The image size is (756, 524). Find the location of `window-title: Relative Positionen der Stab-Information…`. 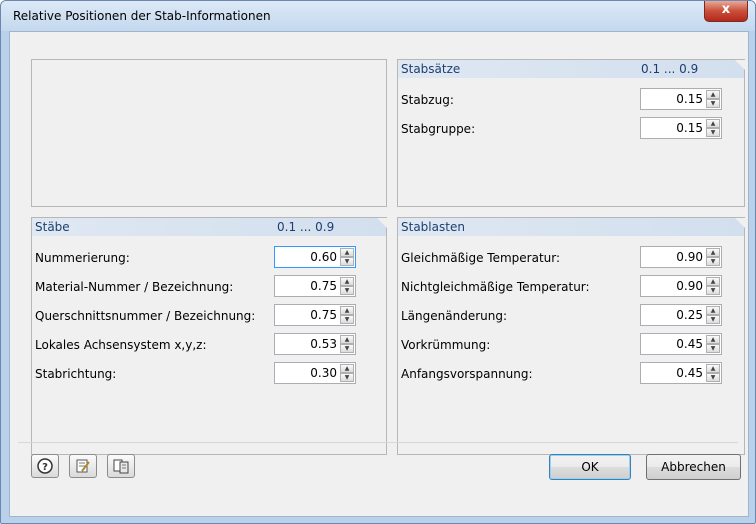

window-title: Relative Positionen der Stab-Information… is located at coordinates (142, 16).